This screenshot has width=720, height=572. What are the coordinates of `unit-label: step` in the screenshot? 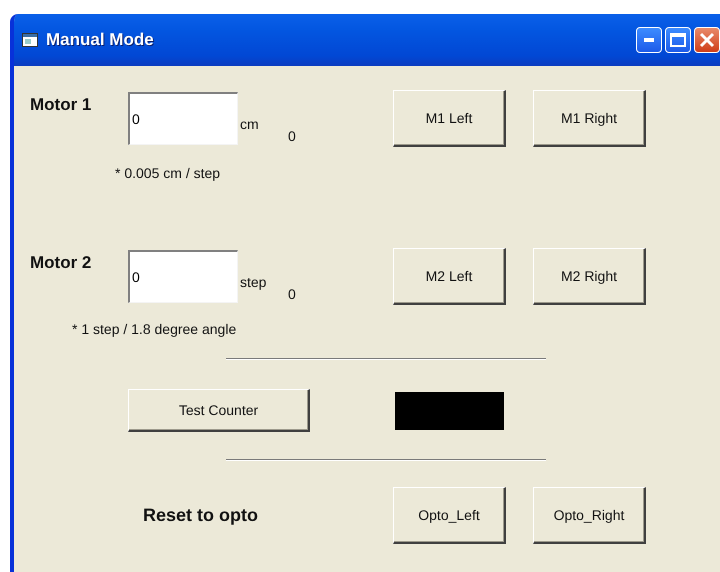 It's located at (254, 282).